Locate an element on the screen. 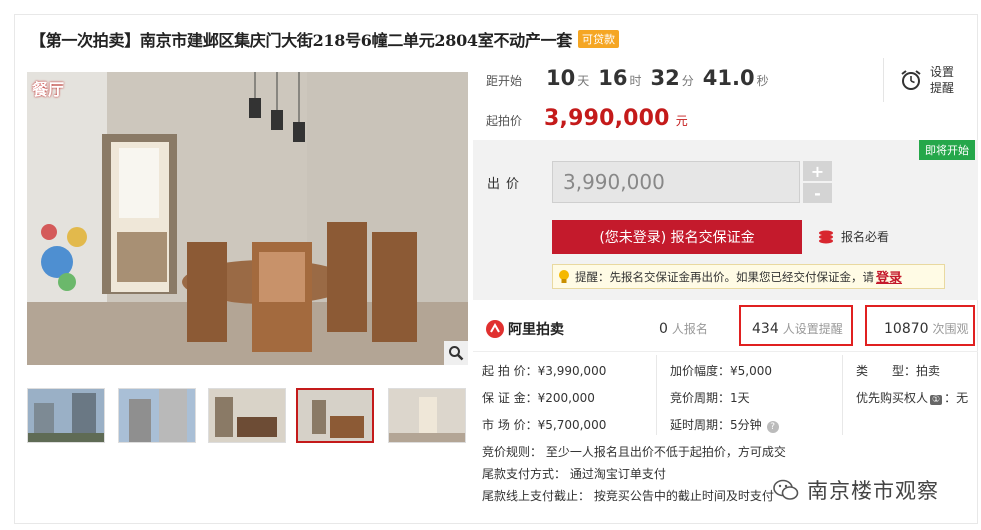  watermark-text: 南京楼市观察 is located at coordinates (873, 491).